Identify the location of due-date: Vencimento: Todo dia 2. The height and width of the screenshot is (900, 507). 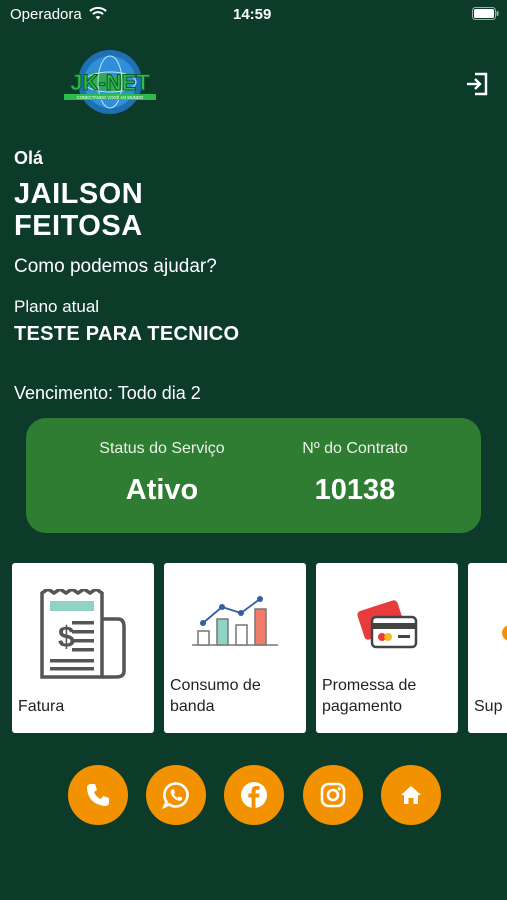
(107, 393).